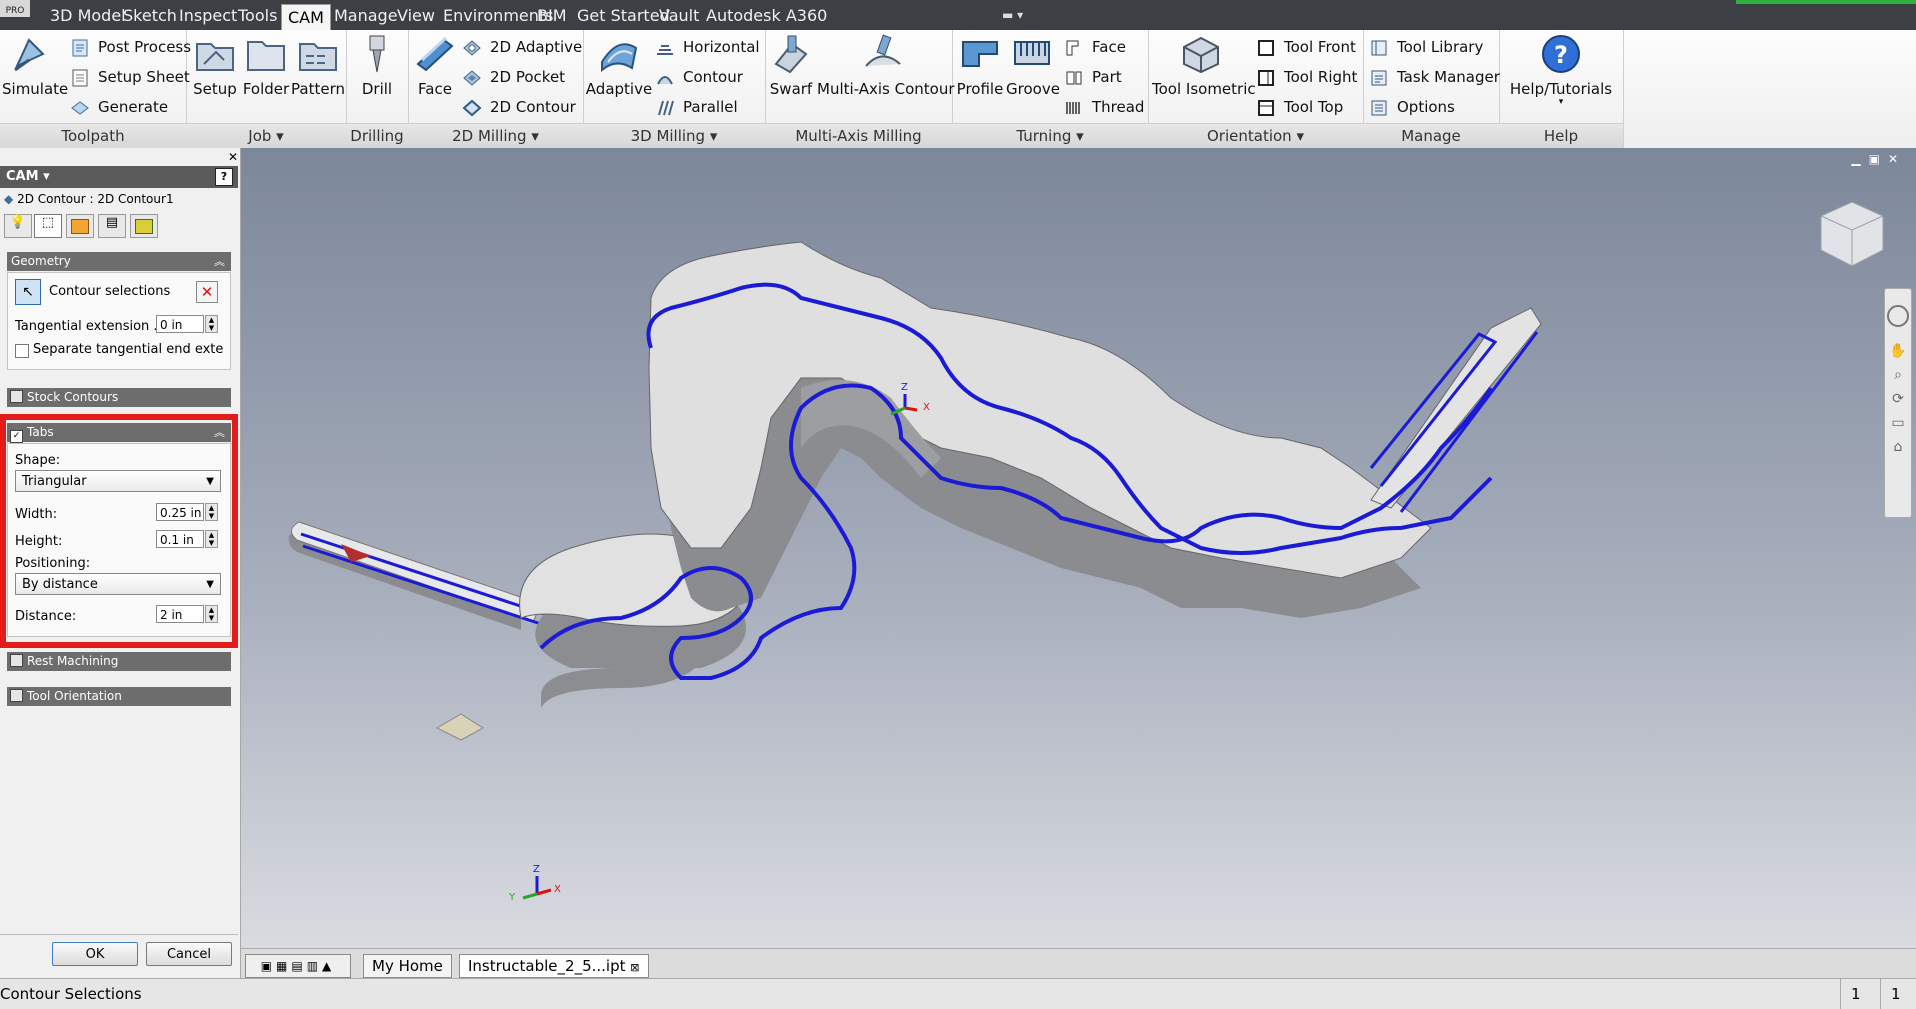  What do you see at coordinates (980, 66) in the screenshot?
I see `profile-button: Profile` at bounding box center [980, 66].